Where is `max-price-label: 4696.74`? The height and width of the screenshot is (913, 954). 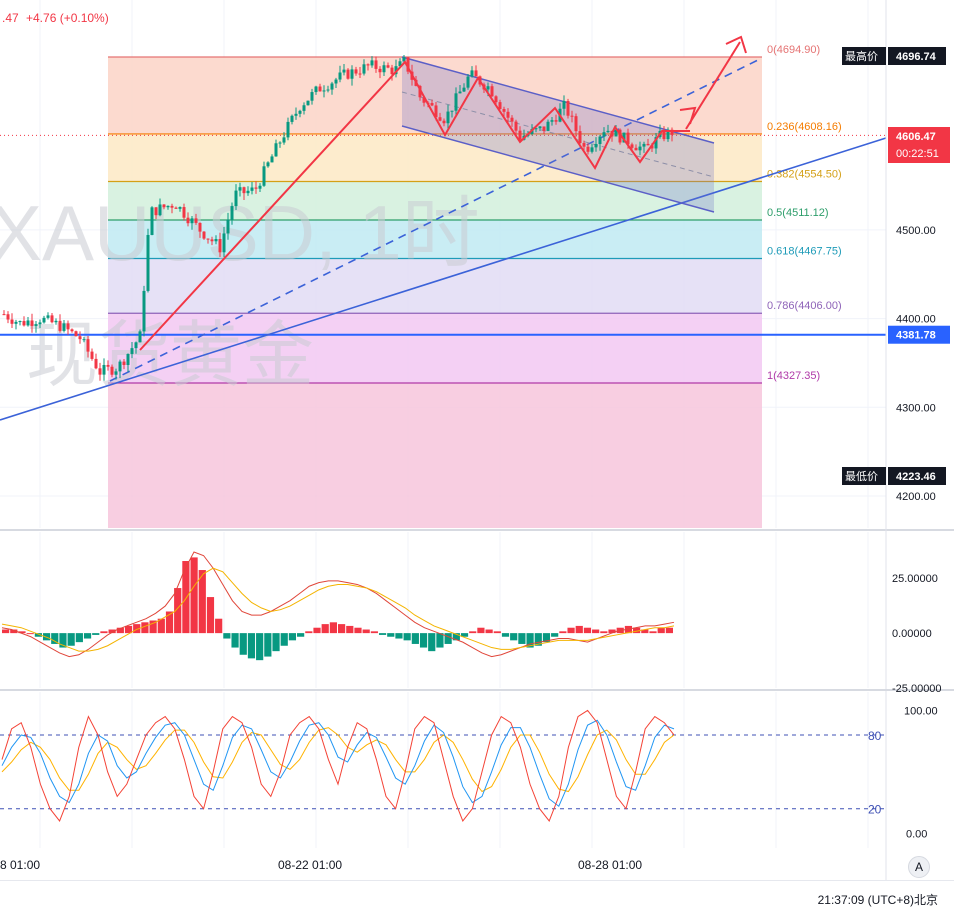 max-price-label: 4696.74 is located at coordinates (916, 57).